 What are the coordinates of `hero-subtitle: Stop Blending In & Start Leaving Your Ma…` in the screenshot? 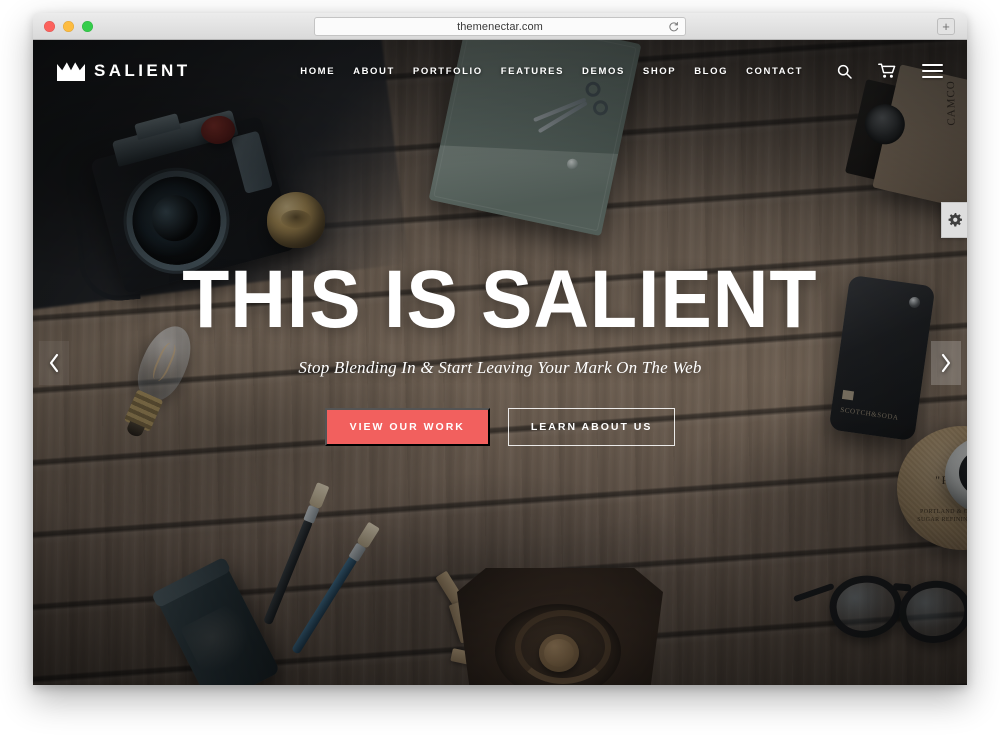 It's located at (500, 368).